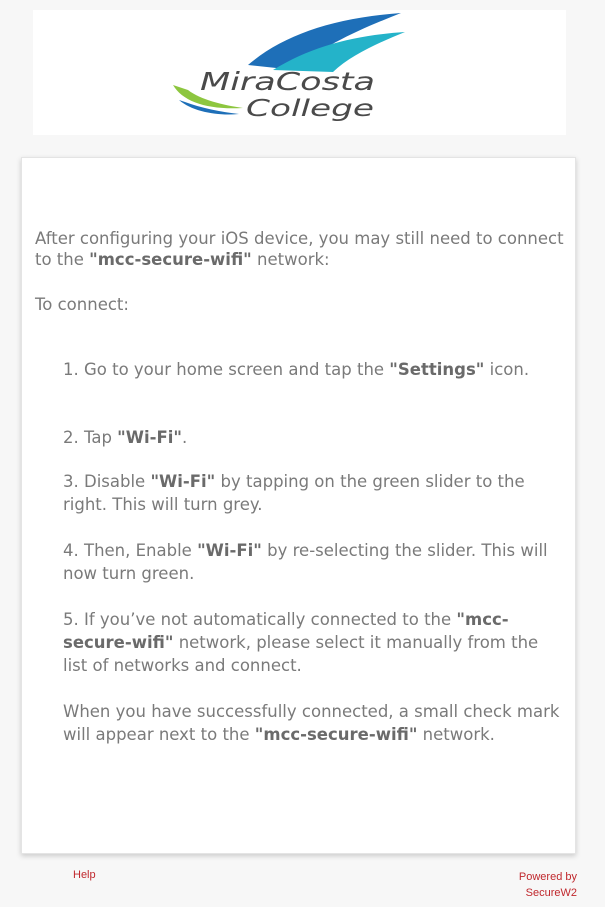 This screenshot has height=907, width=605. Describe the element at coordinates (130, 550) in the screenshot. I see `step-text: 4. Then, Enable` at that location.